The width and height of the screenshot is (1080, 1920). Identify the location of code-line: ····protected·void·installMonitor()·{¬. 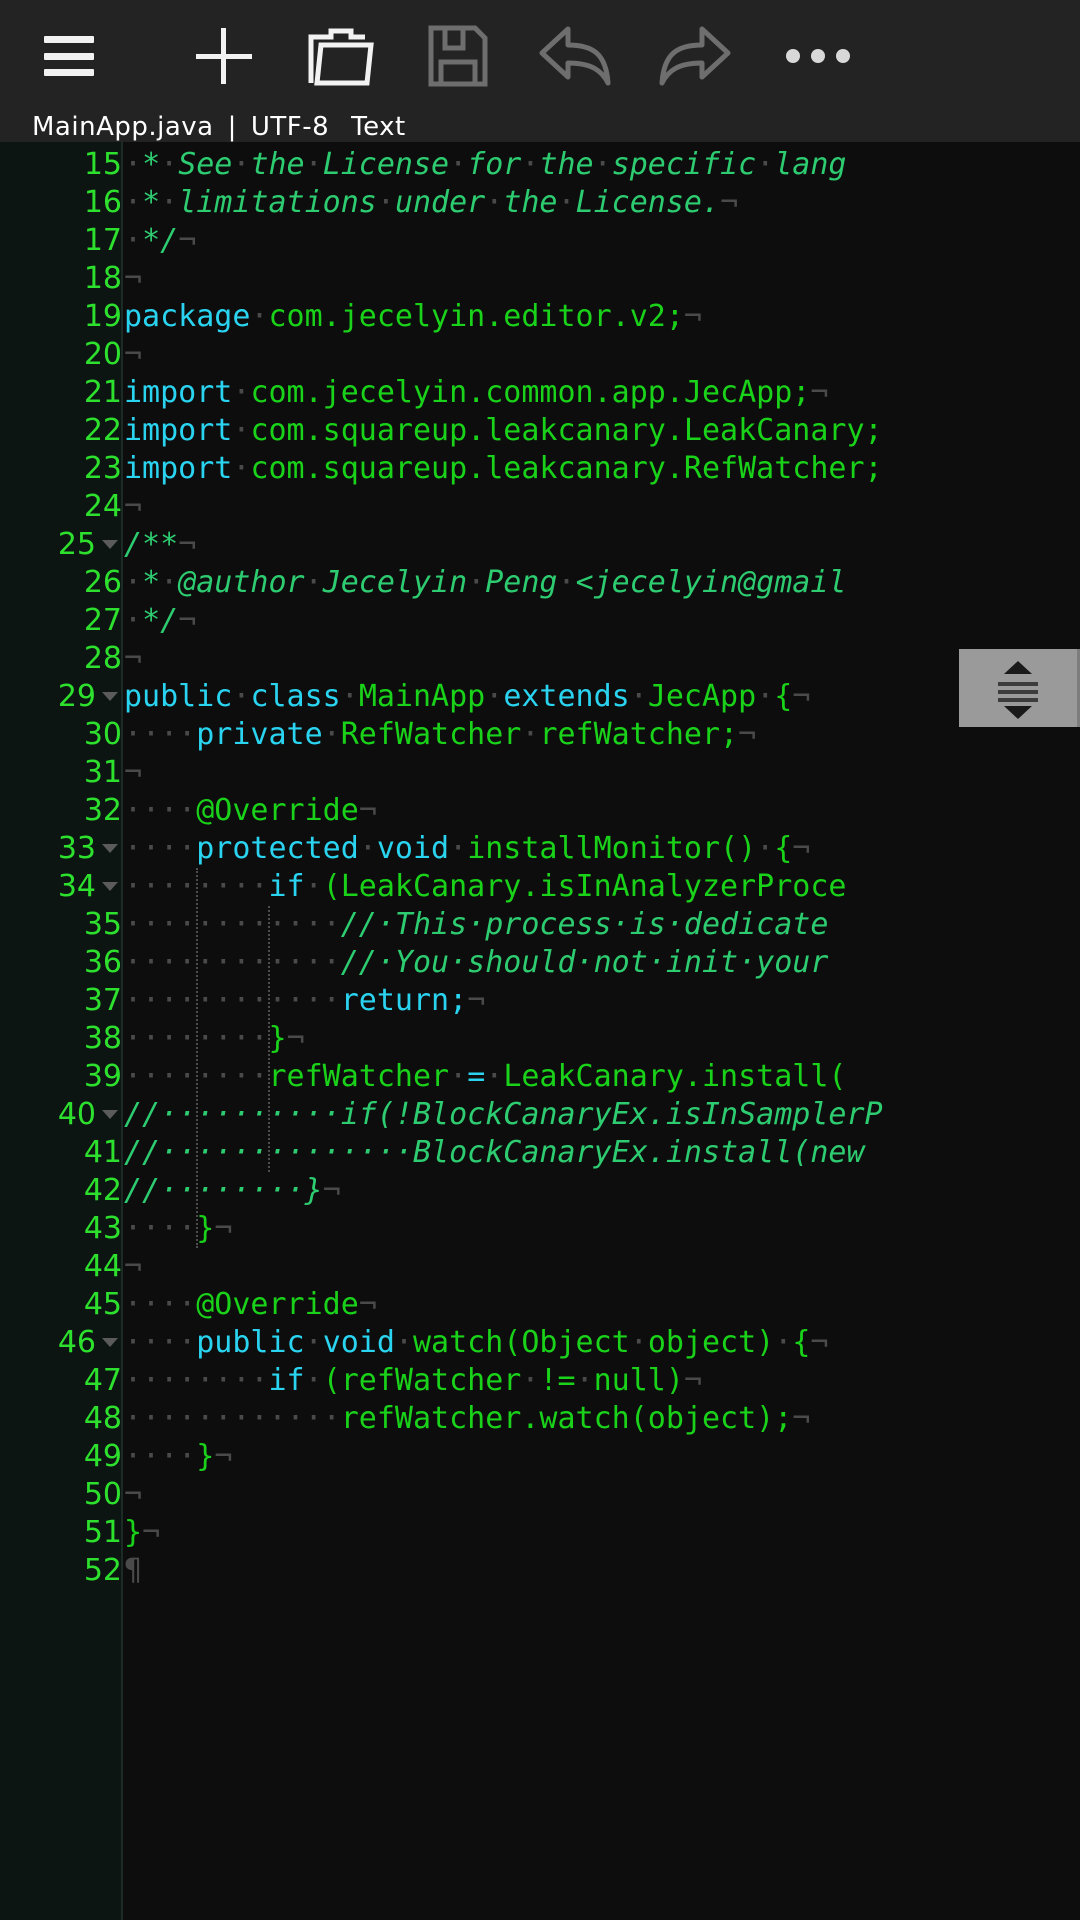
(467, 849).